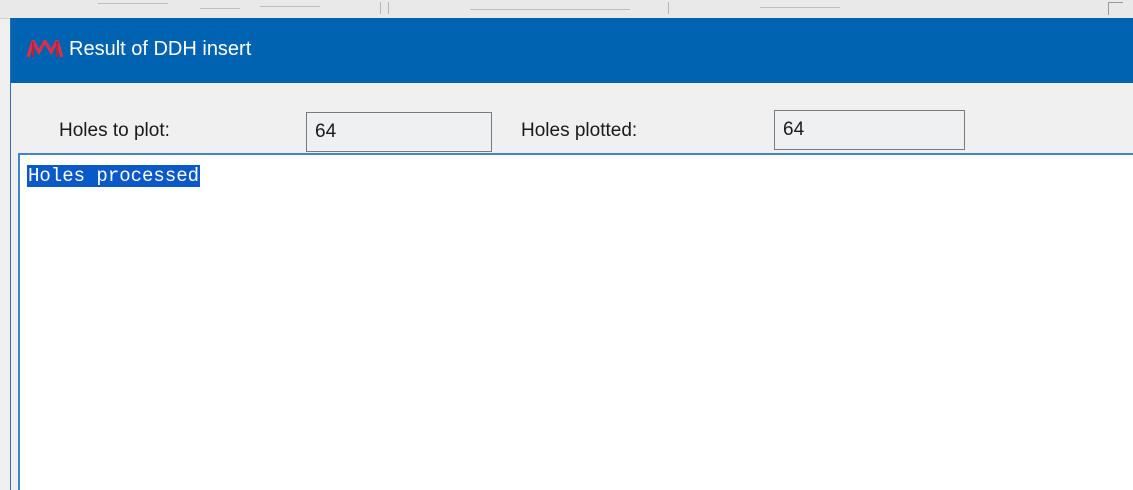  I want to click on holes-plotted-field: 64, so click(869, 130).